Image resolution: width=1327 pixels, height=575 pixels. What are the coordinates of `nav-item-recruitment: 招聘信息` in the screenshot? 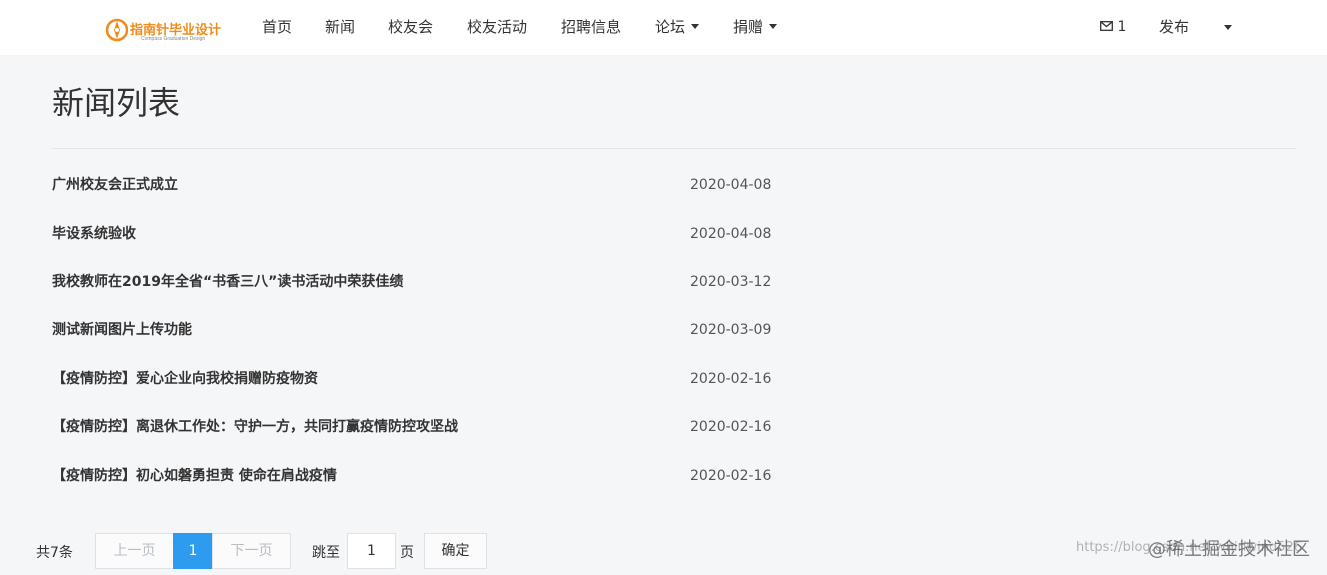 It's located at (591, 27).